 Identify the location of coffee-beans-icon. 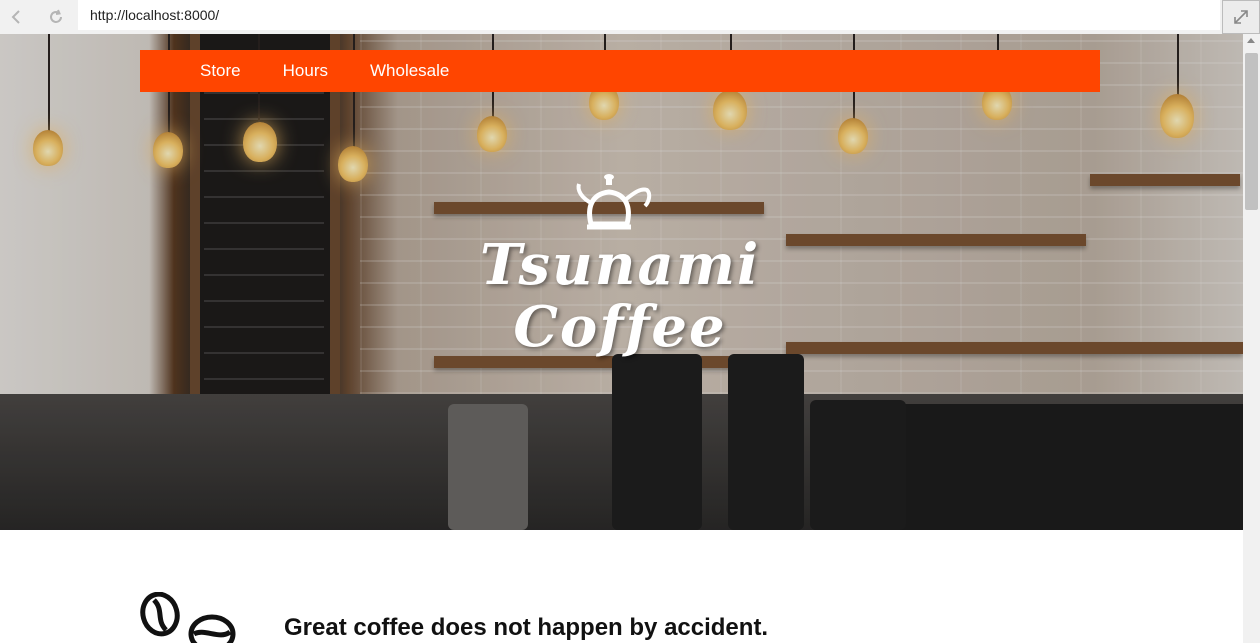
(188, 617).